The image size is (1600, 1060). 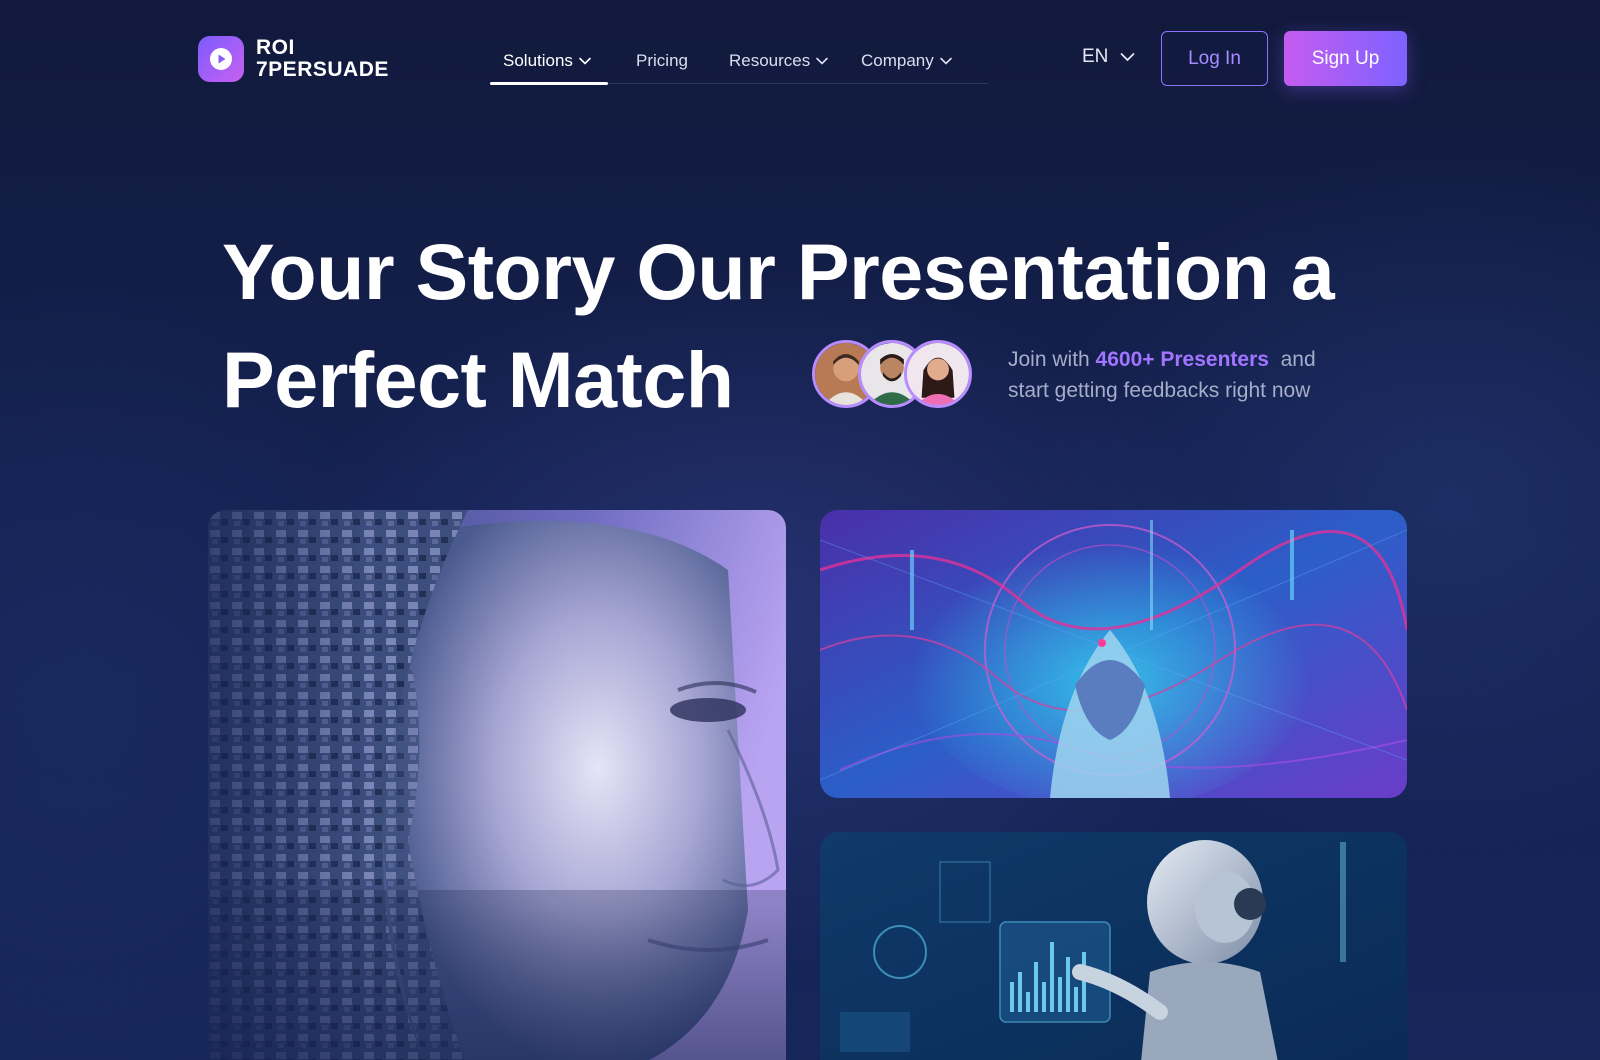 I want to click on signup-button: Sign Up, so click(x=1345, y=58).